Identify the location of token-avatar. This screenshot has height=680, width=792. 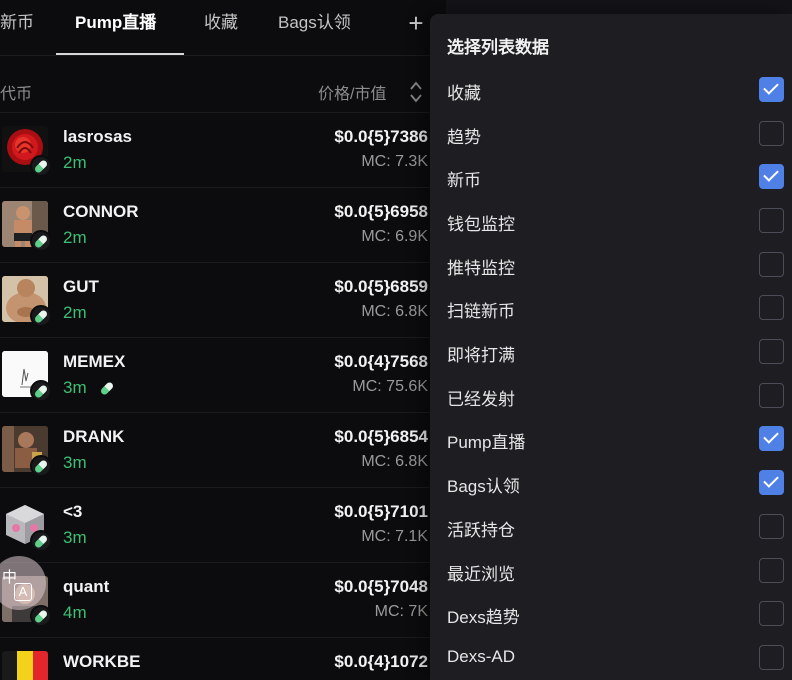
(25, 665).